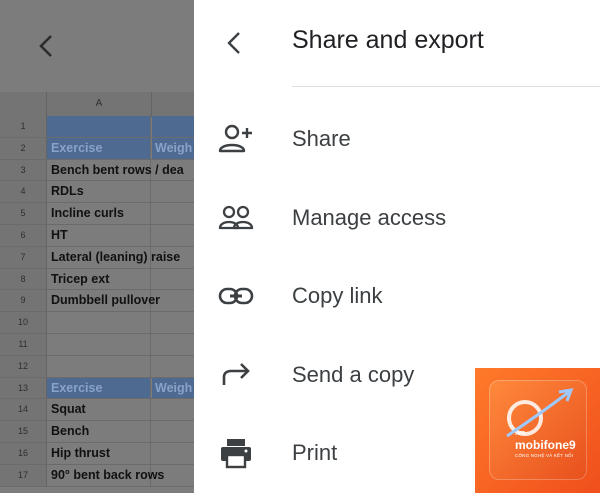 Image resolution: width=600 pixels, height=493 pixels. Describe the element at coordinates (97, 192) in the screenshot. I see `sheet-row: 4 RDLs` at that location.